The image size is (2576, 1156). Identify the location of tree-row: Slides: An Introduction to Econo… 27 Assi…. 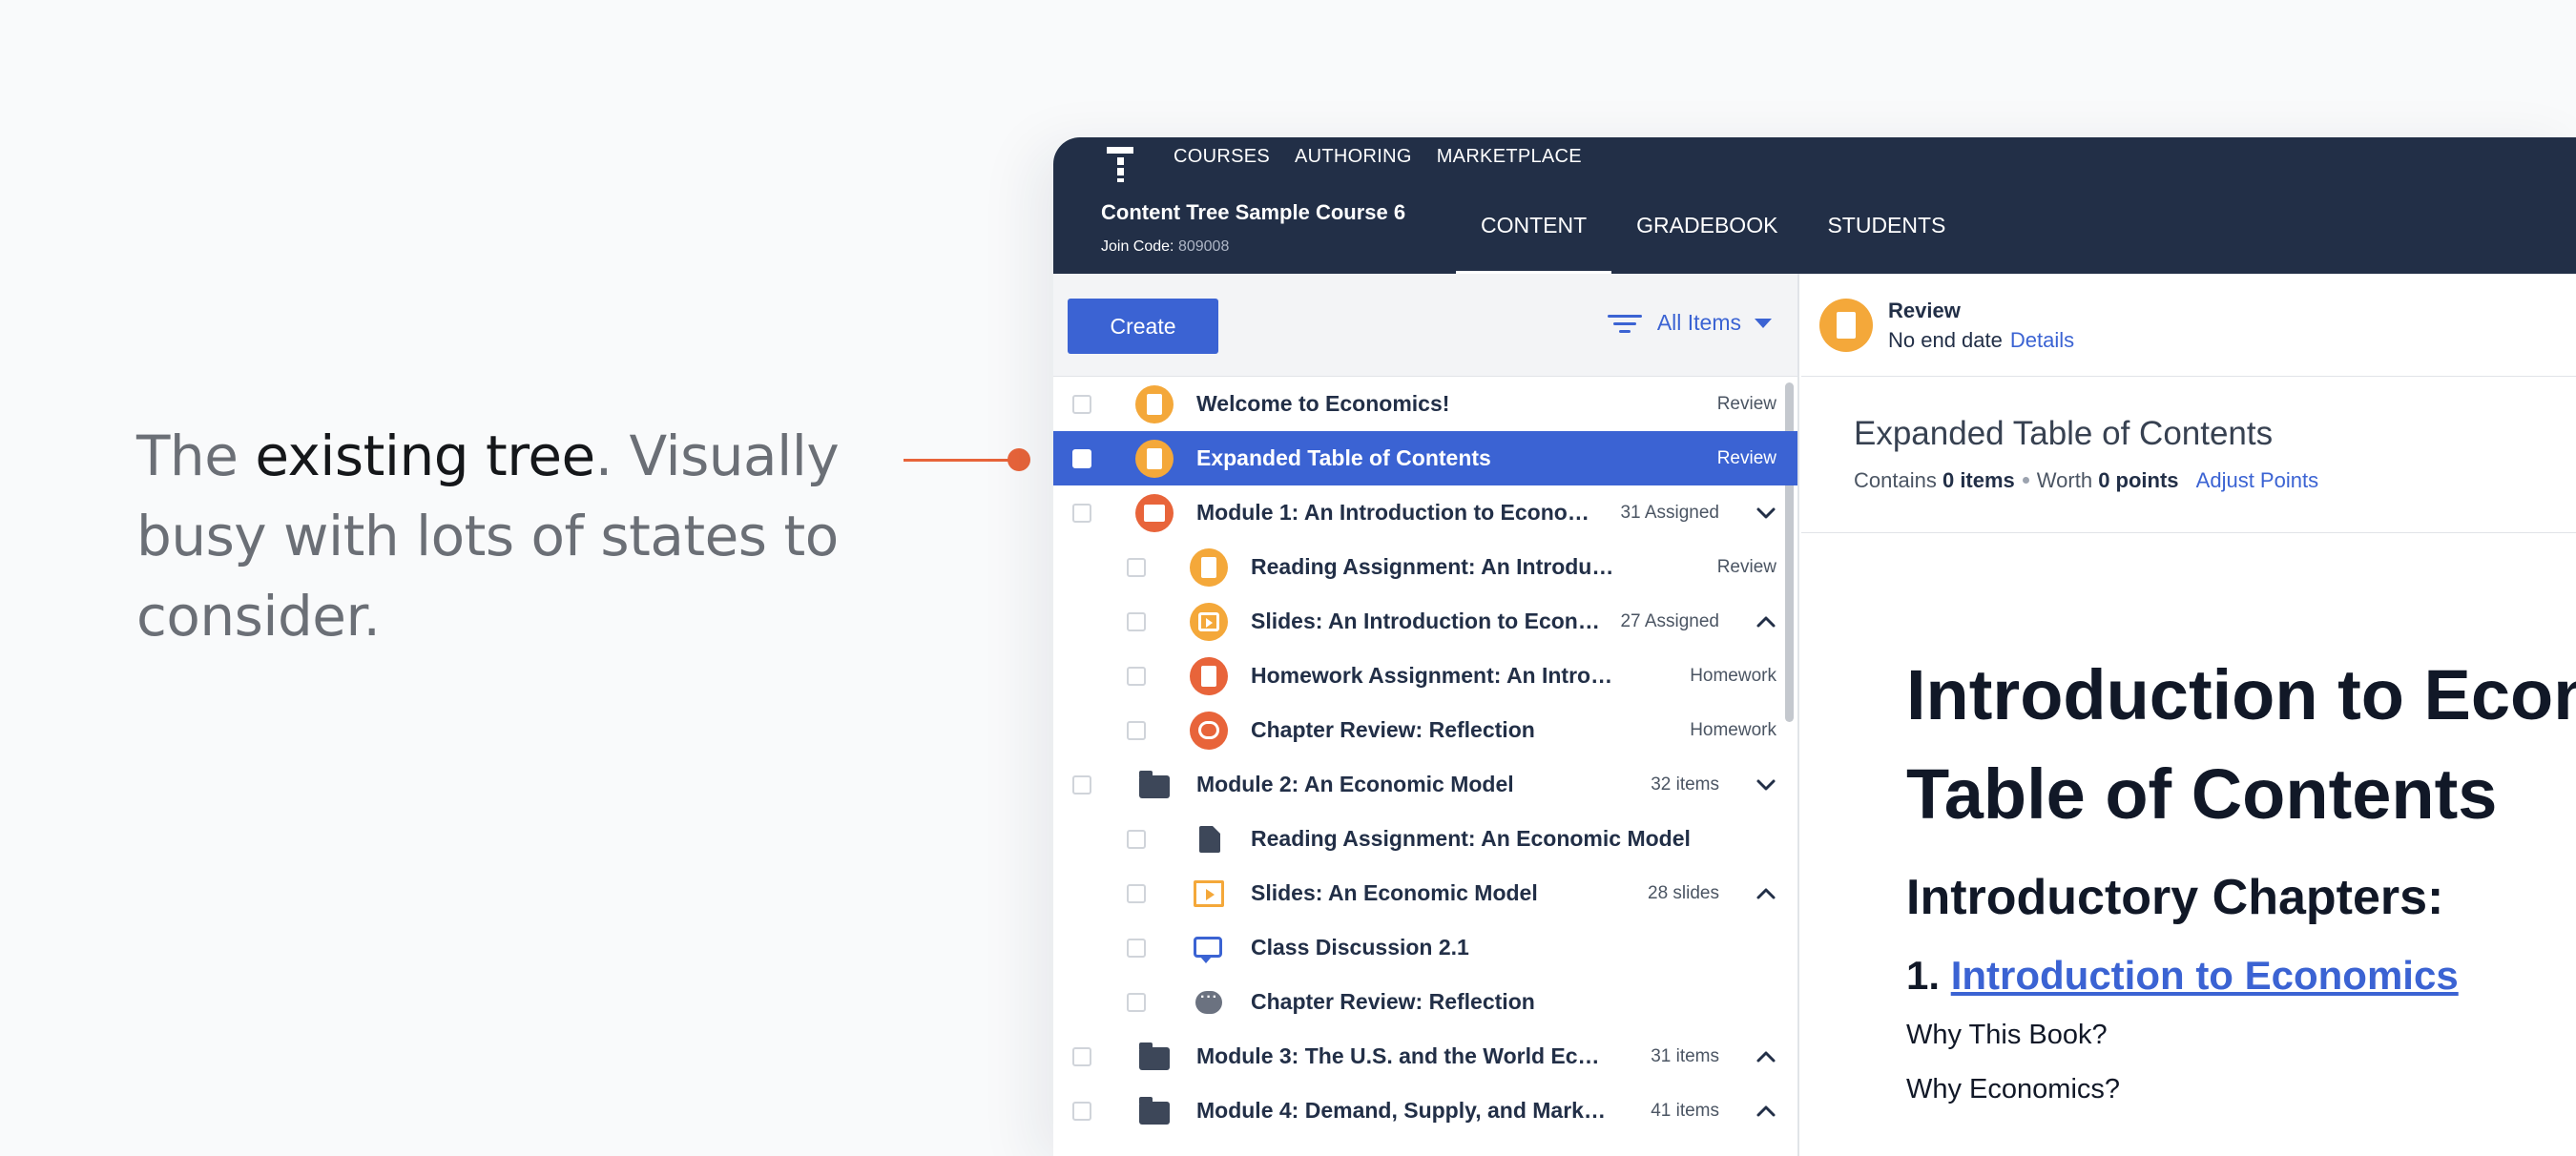
(1425, 621).